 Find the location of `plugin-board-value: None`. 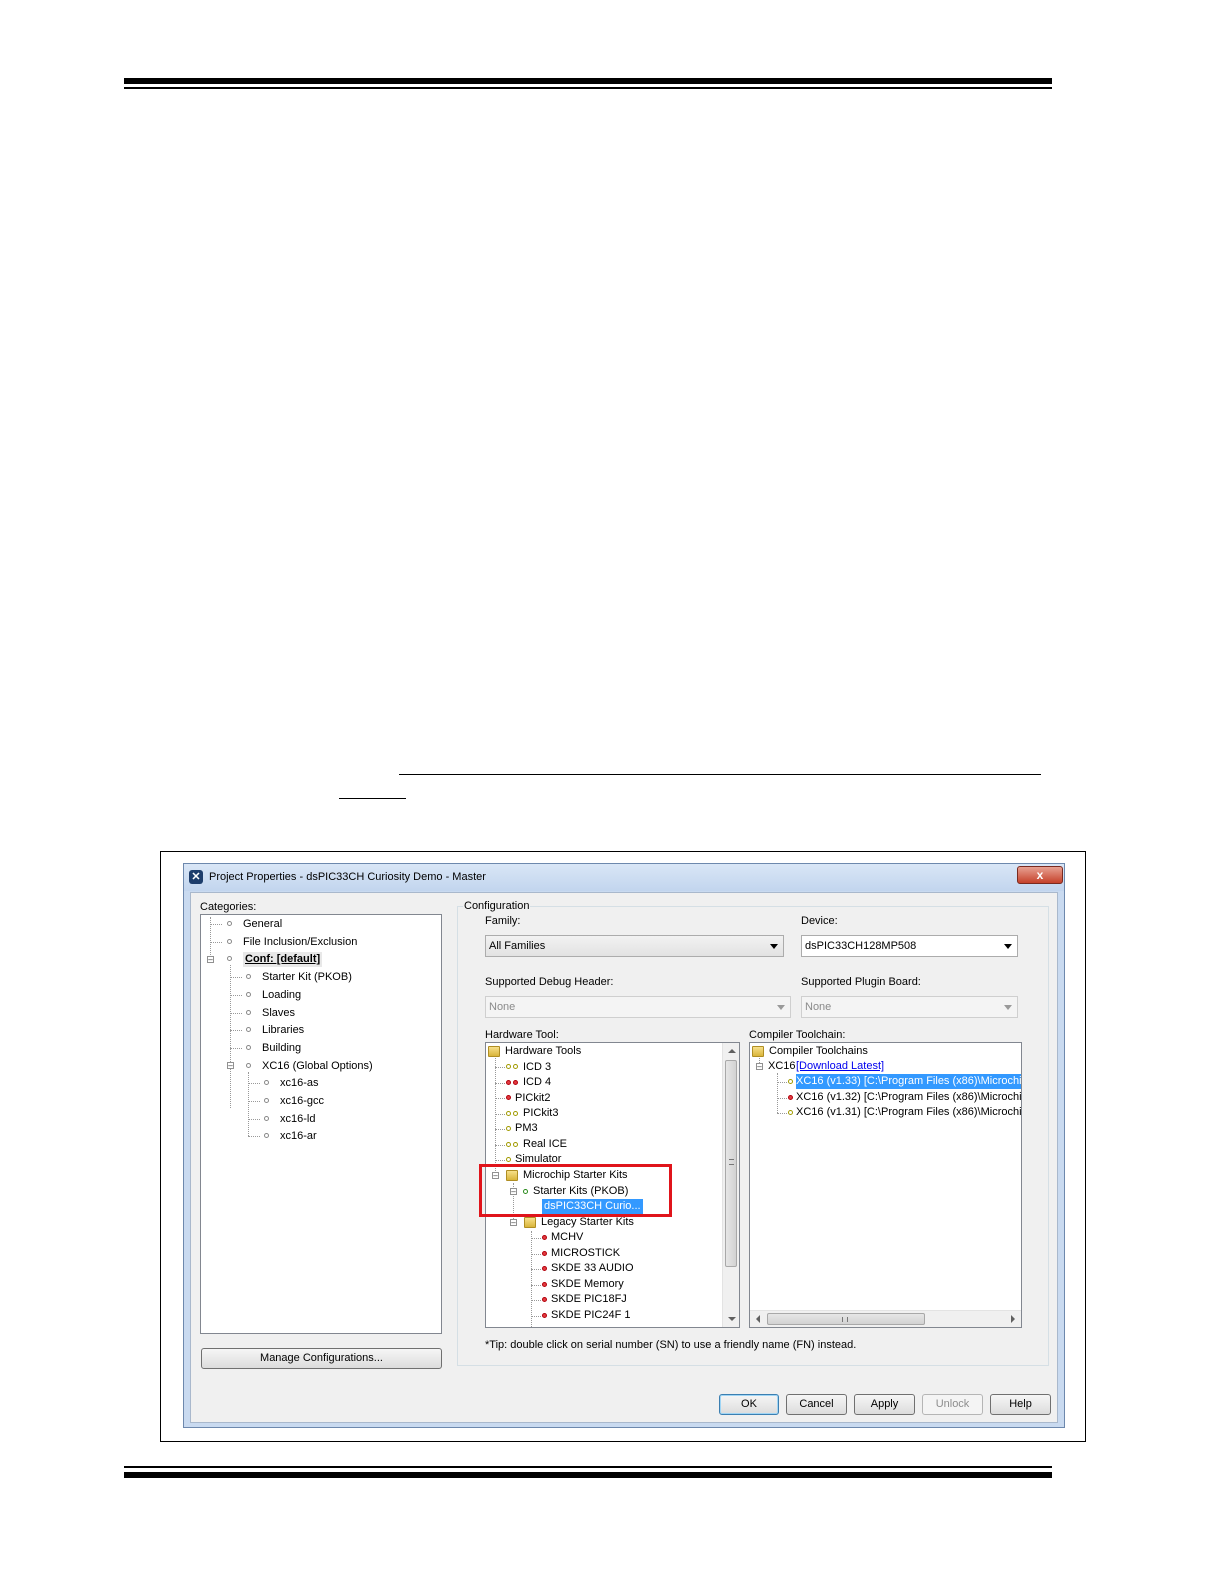

plugin-board-value: None is located at coordinates (818, 1007).